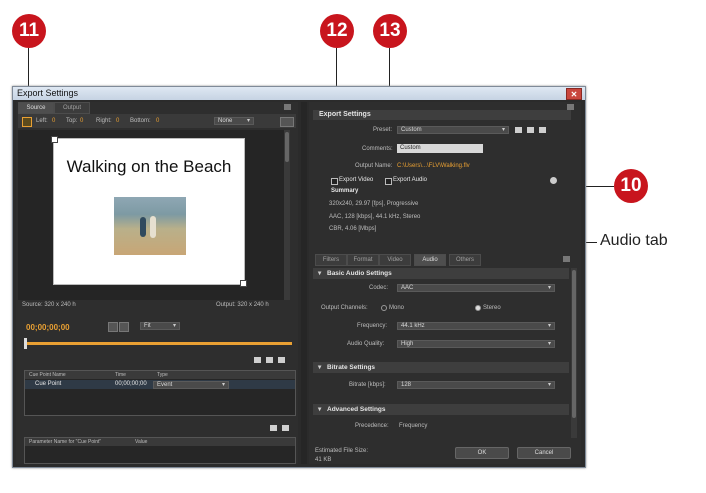 Image resolution: width=706 pixels, height=493 pixels. What do you see at coordinates (287, 107) in the screenshot?
I see `panel-menu-icon` at bounding box center [287, 107].